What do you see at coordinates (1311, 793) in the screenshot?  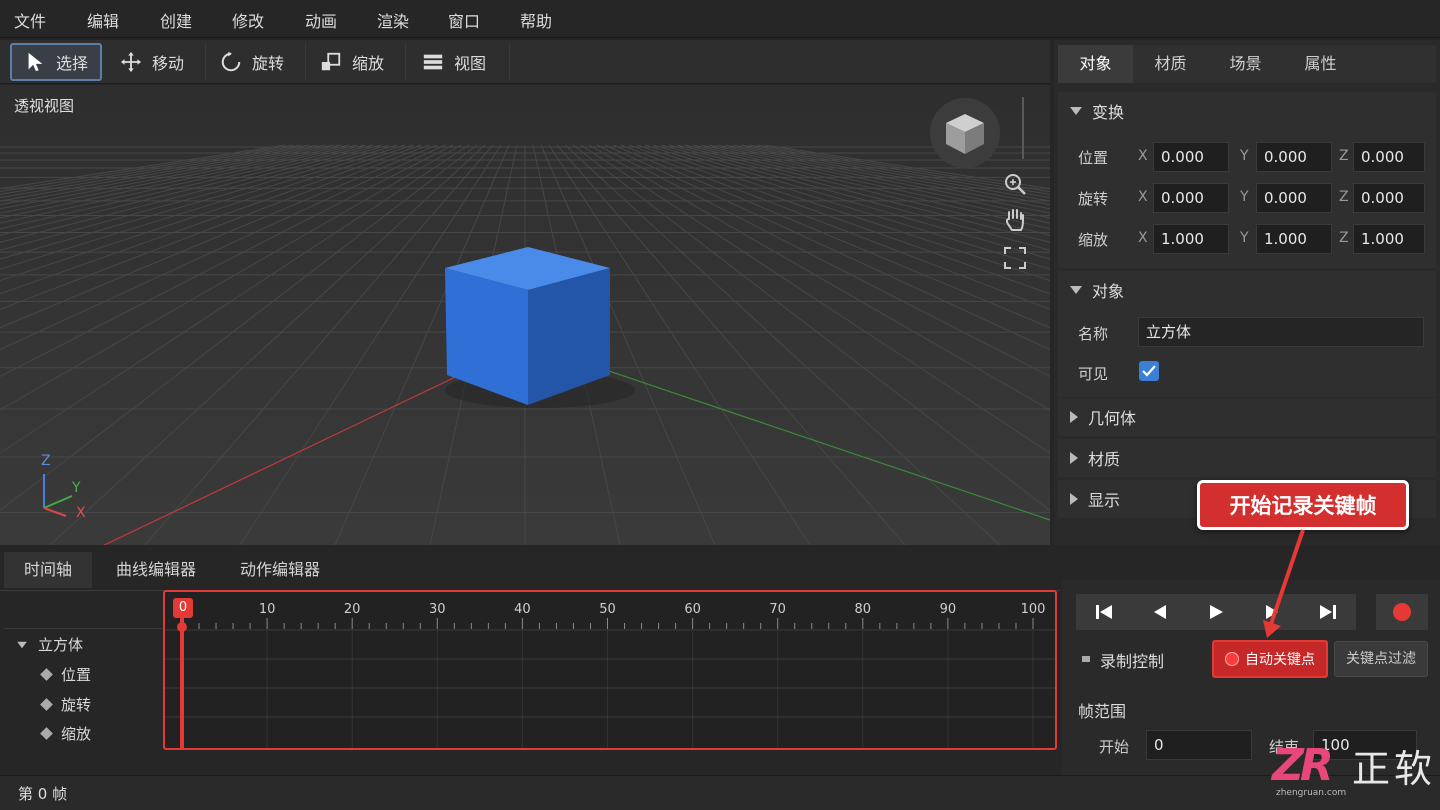 I see `watermark-url: zhengruan.com` at bounding box center [1311, 793].